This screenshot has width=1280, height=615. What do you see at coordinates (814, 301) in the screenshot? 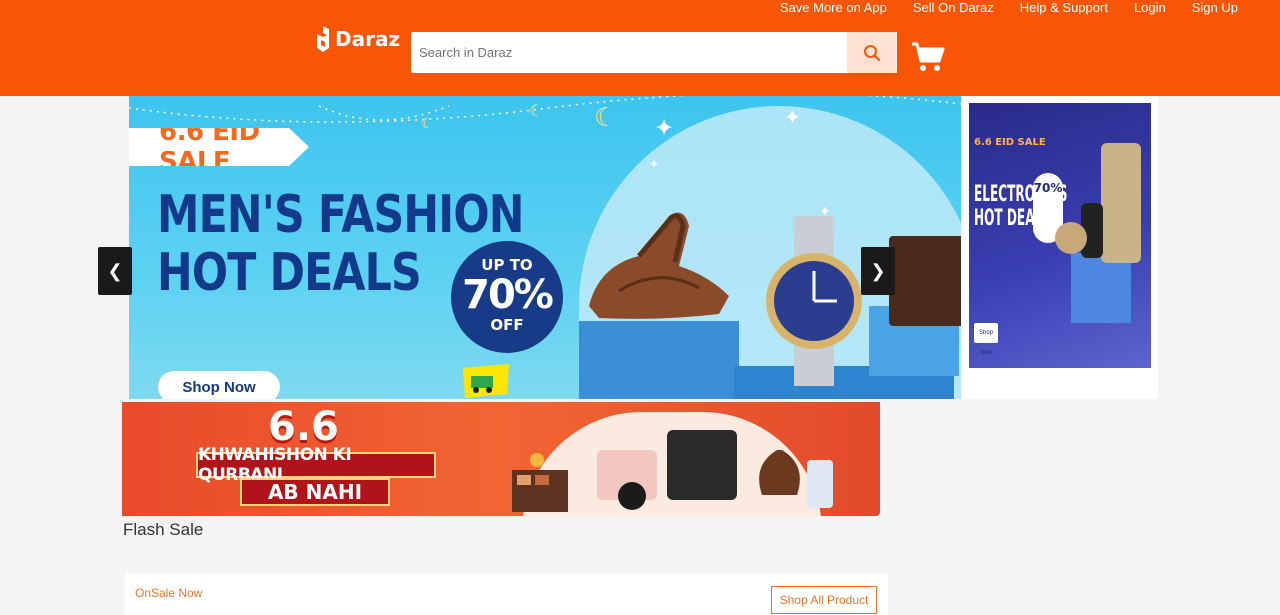
I see `watch-product-icon` at bounding box center [814, 301].